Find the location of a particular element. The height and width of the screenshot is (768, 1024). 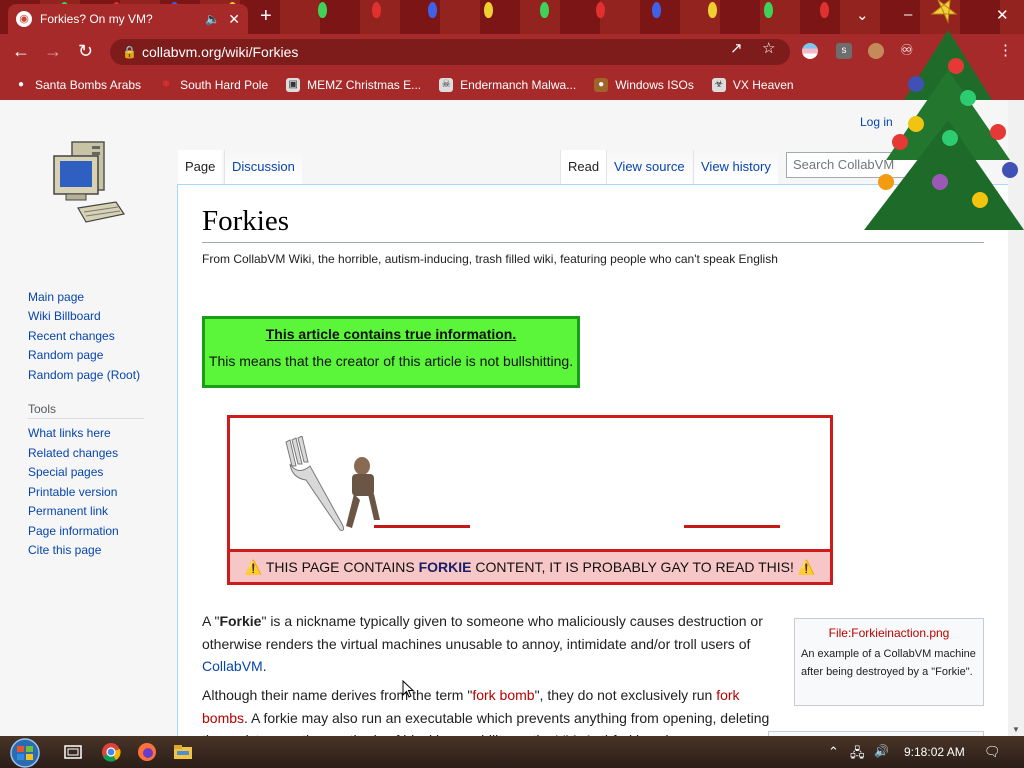

sidebar-item-wiki-billboard: Wiki Billboard is located at coordinates (64, 316).